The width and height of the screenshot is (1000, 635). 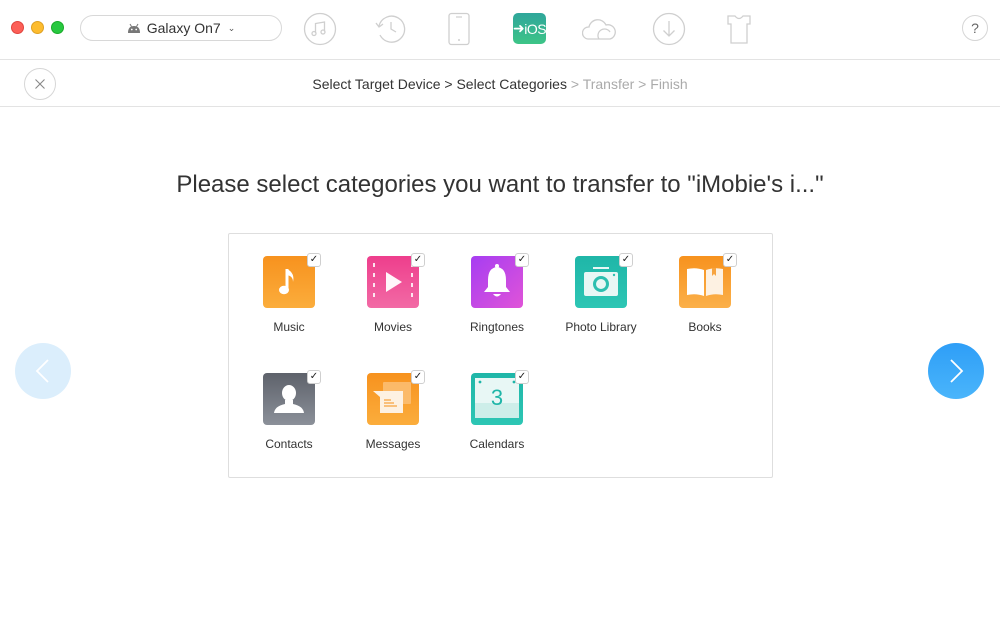 I want to click on next-button, so click(x=956, y=371).